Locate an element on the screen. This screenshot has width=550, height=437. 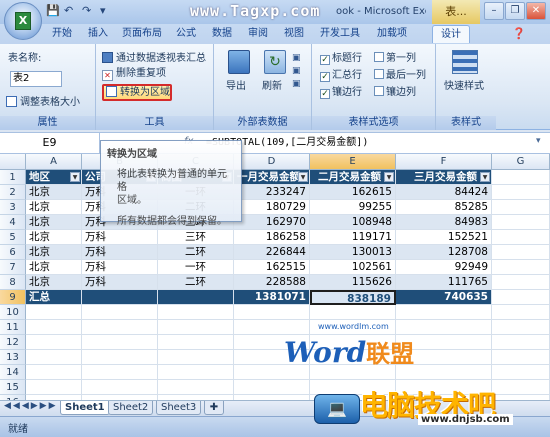
table-cell: 102561 is located at coordinates (353, 267).